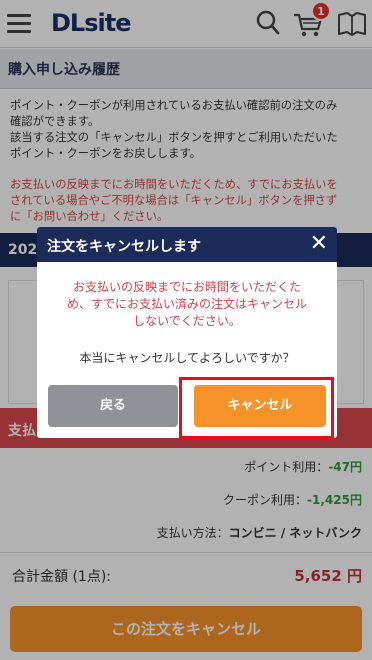 Image resolution: width=372 pixels, height=660 pixels. I want to click on dialog-confirm-text: 本当にキャンセルしてよろしいですか？, so click(187, 358).